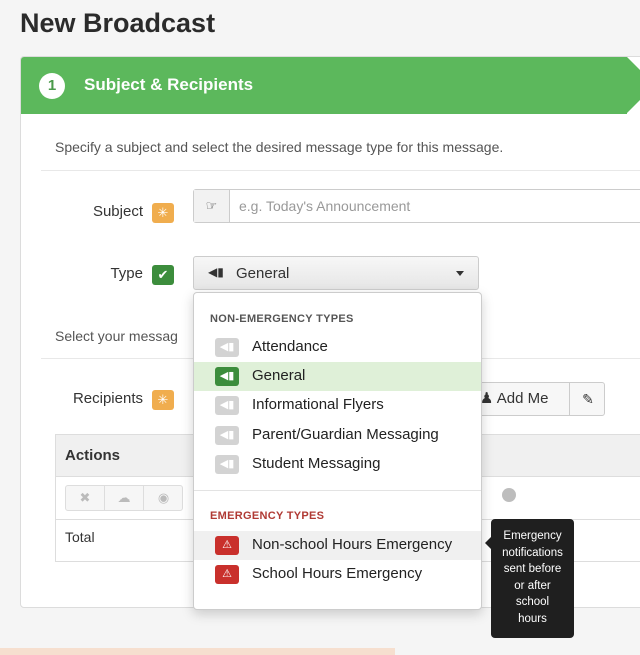 The height and width of the screenshot is (655, 640). What do you see at coordinates (318, 404) in the screenshot?
I see `menu-item-label: Informational Flyers` at bounding box center [318, 404].